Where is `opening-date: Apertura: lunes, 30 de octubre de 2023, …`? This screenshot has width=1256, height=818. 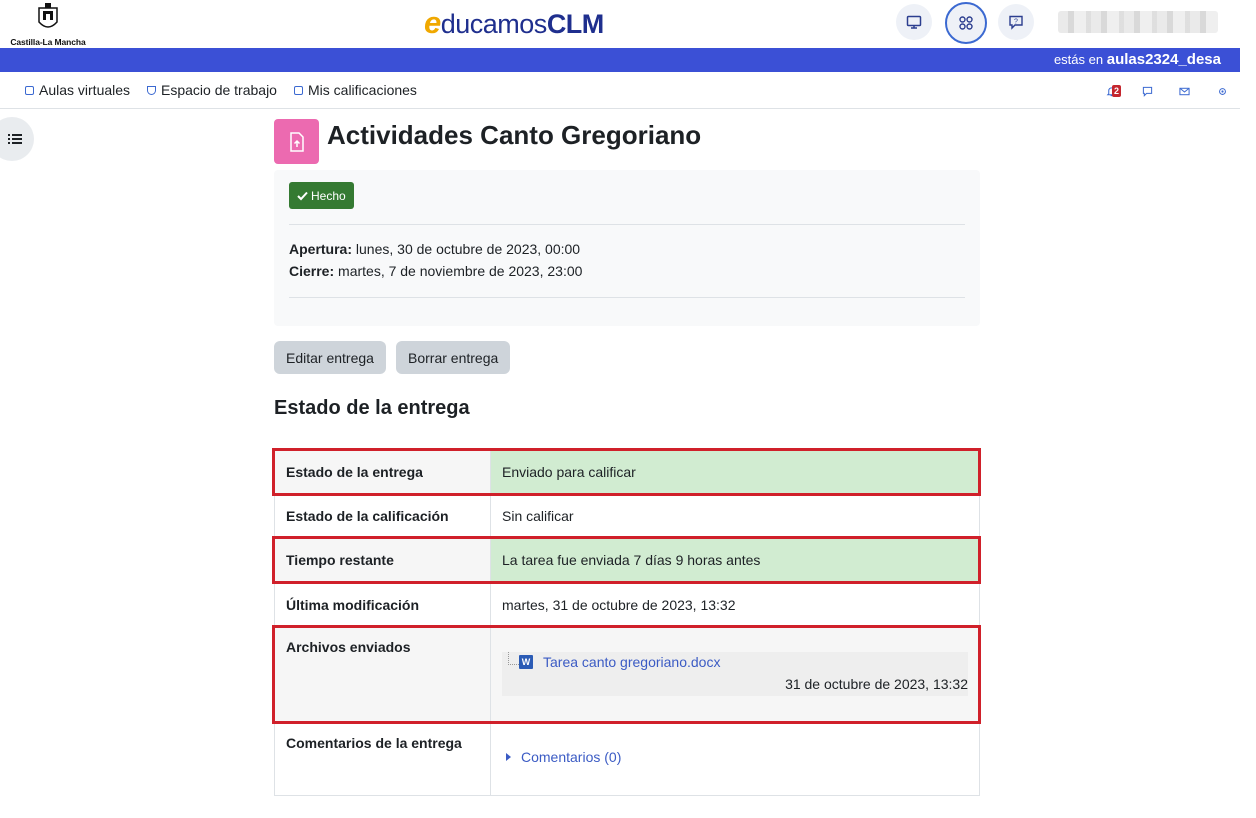
opening-date: Apertura: lunes, 30 de octubre de 2023, … is located at coordinates (435, 249).